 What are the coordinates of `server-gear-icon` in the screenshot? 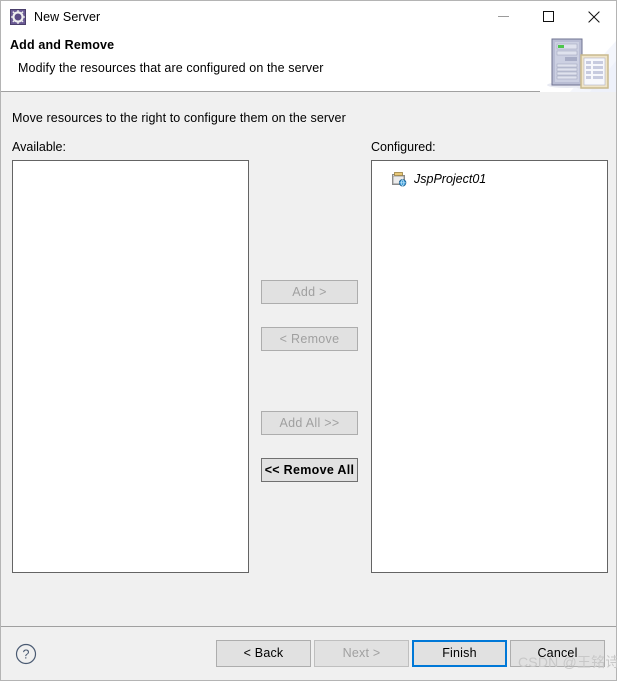 It's located at (18, 16).